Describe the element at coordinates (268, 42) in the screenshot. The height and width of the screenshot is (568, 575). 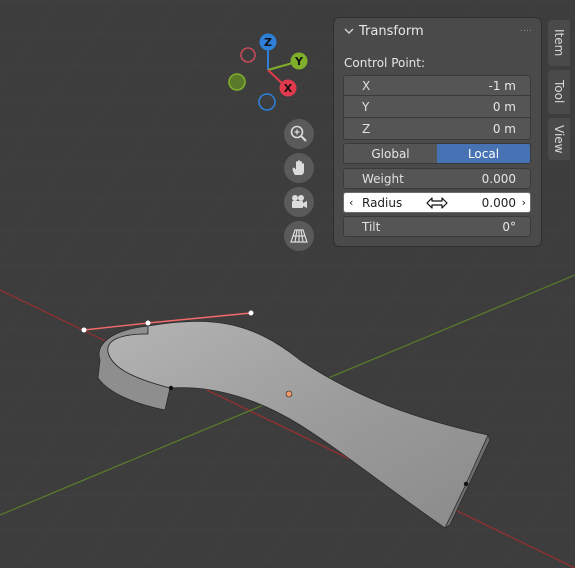
I see `z-axis-label: Z` at that location.